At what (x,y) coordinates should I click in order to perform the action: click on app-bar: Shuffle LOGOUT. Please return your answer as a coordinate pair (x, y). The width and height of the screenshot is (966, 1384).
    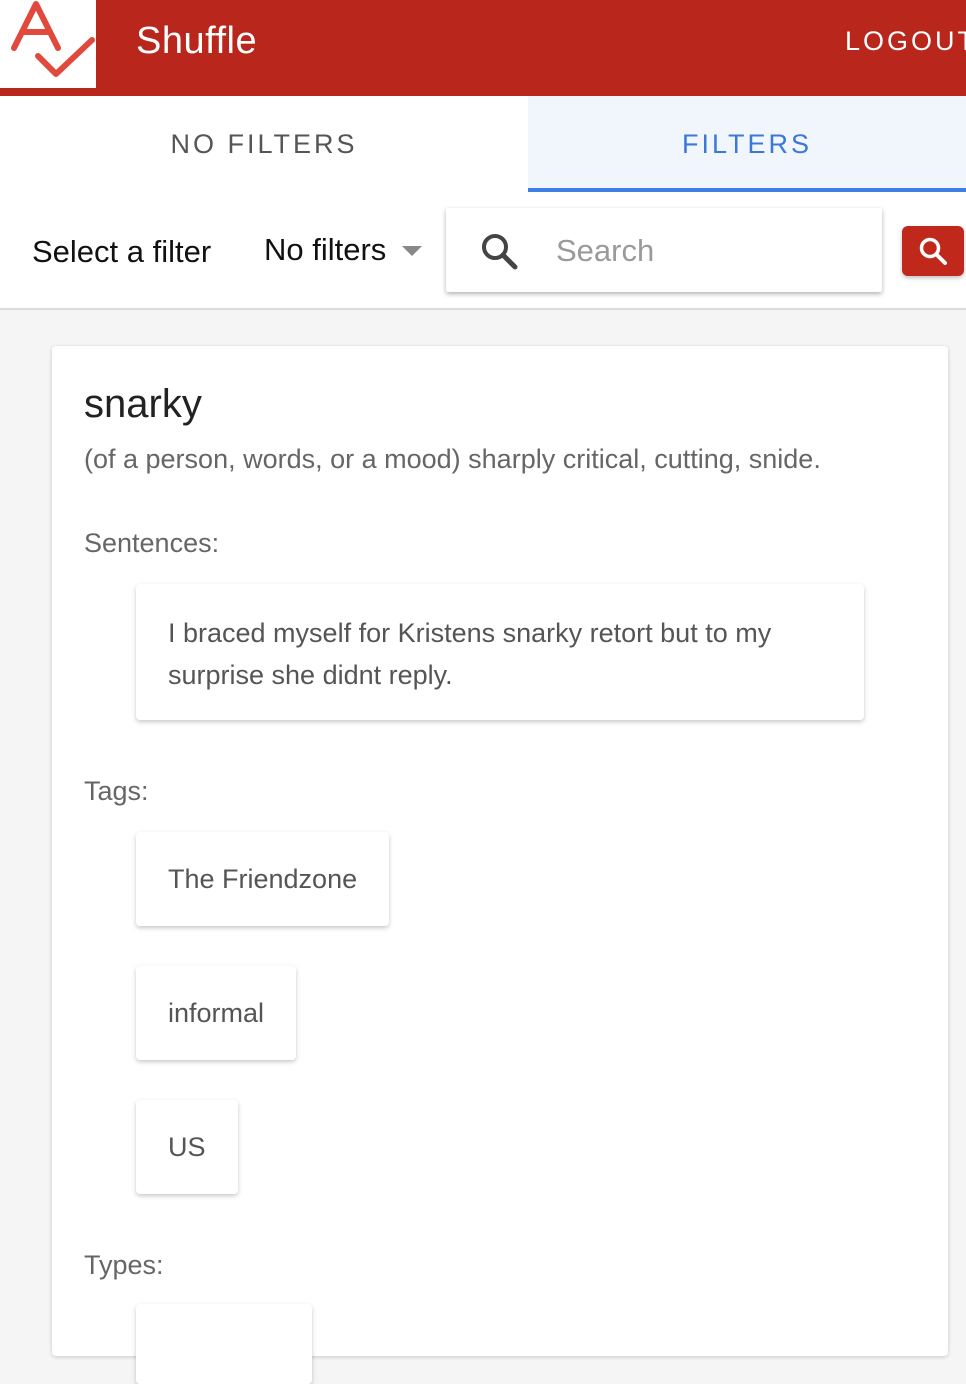
    Looking at the image, I should click on (483, 48).